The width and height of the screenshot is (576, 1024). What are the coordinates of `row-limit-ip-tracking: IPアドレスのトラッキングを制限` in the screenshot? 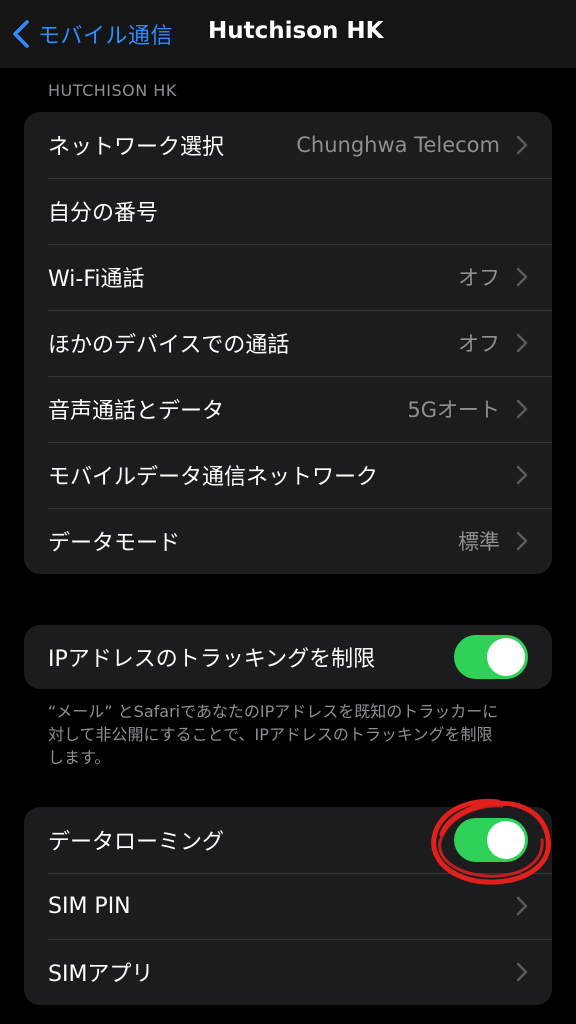 It's located at (288, 657).